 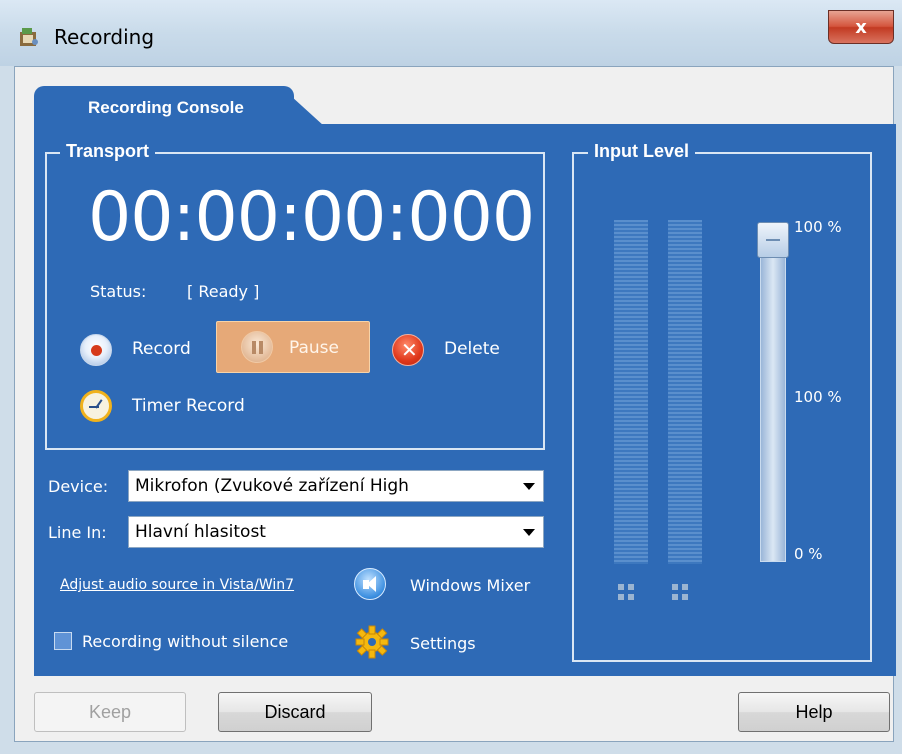 I want to click on timer-record-button: Timer Record, so click(x=170, y=406).